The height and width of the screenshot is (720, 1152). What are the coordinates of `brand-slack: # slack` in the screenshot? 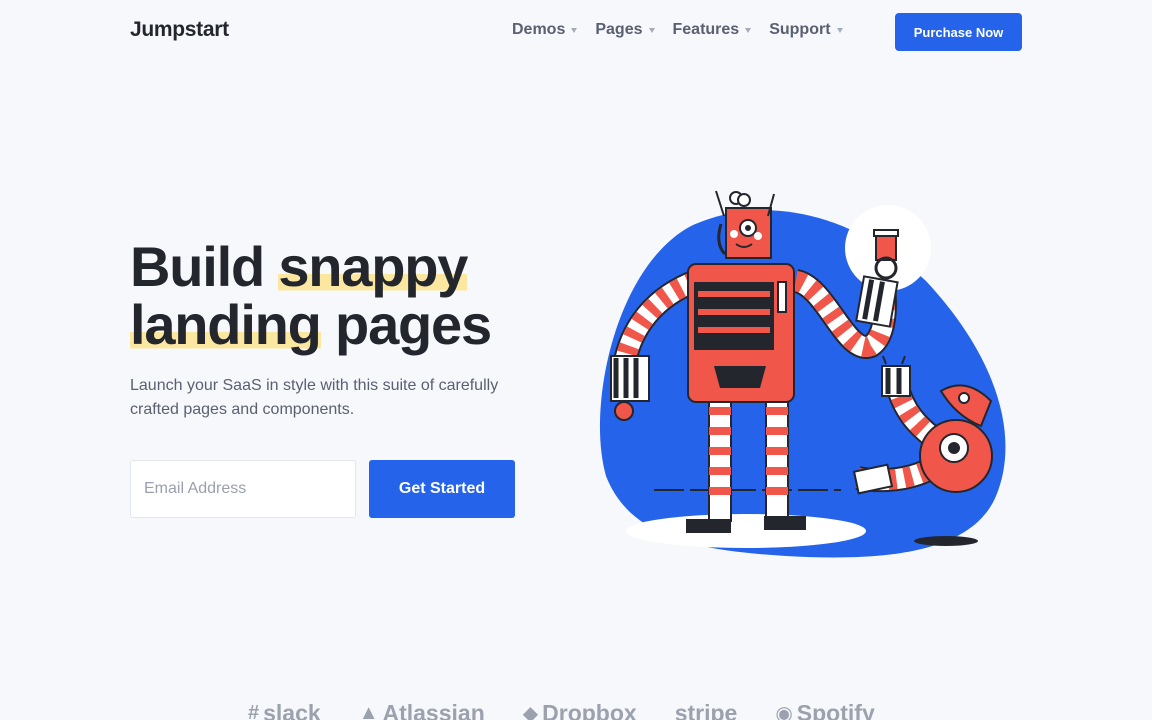 It's located at (284, 710).